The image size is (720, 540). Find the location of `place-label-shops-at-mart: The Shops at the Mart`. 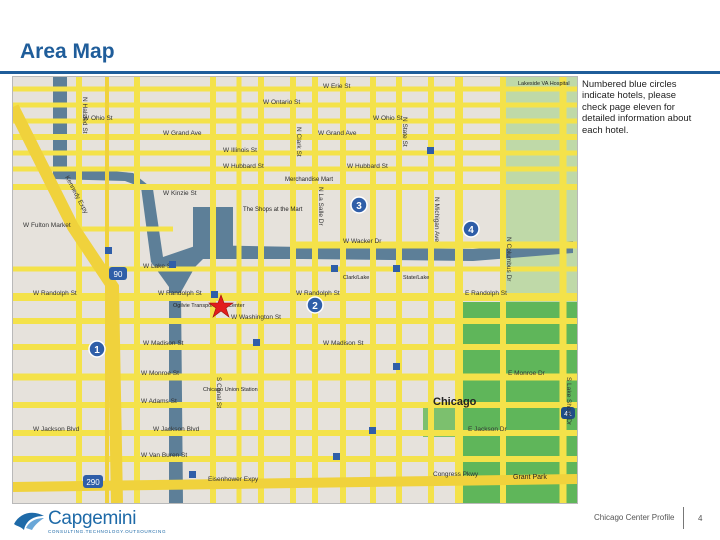

place-label-shops-at-mart: The Shops at the Mart is located at coordinates (273, 210).